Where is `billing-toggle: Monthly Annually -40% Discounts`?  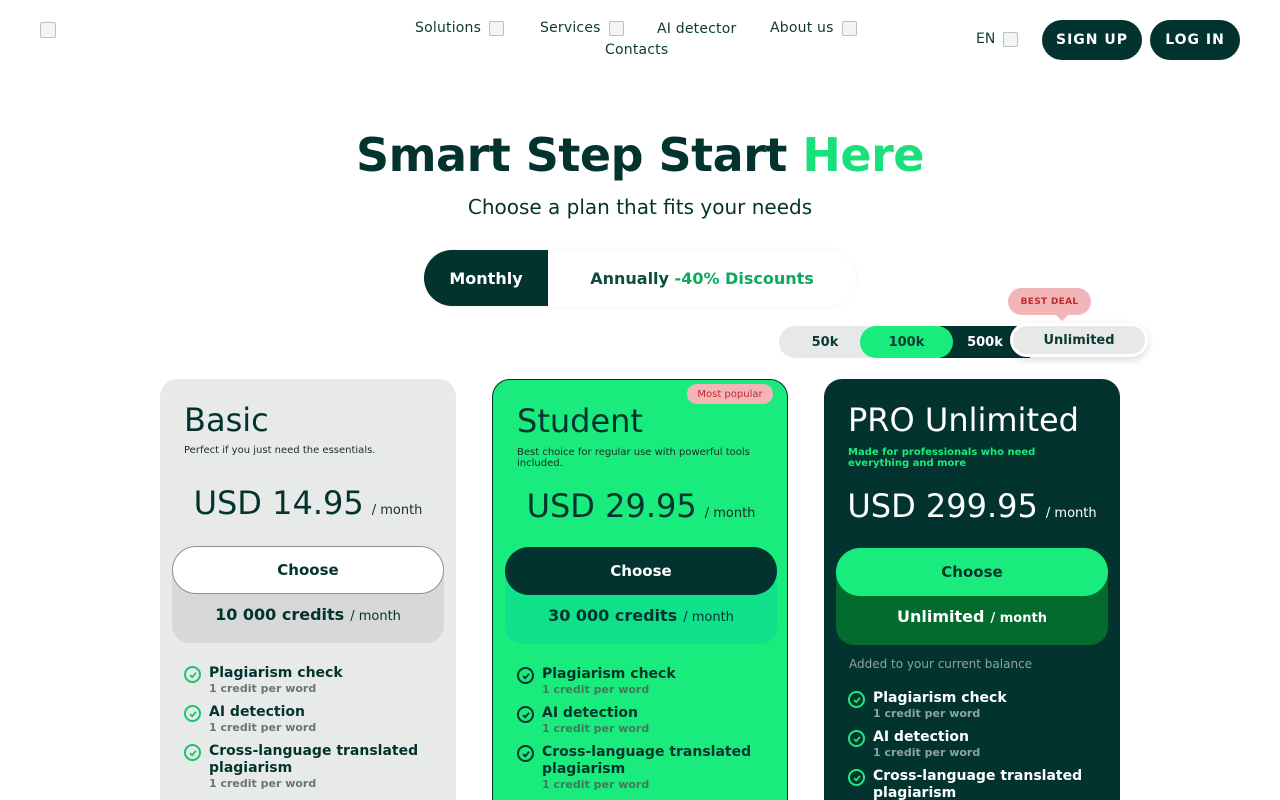 billing-toggle: Monthly Annually -40% Discounts is located at coordinates (640, 278).